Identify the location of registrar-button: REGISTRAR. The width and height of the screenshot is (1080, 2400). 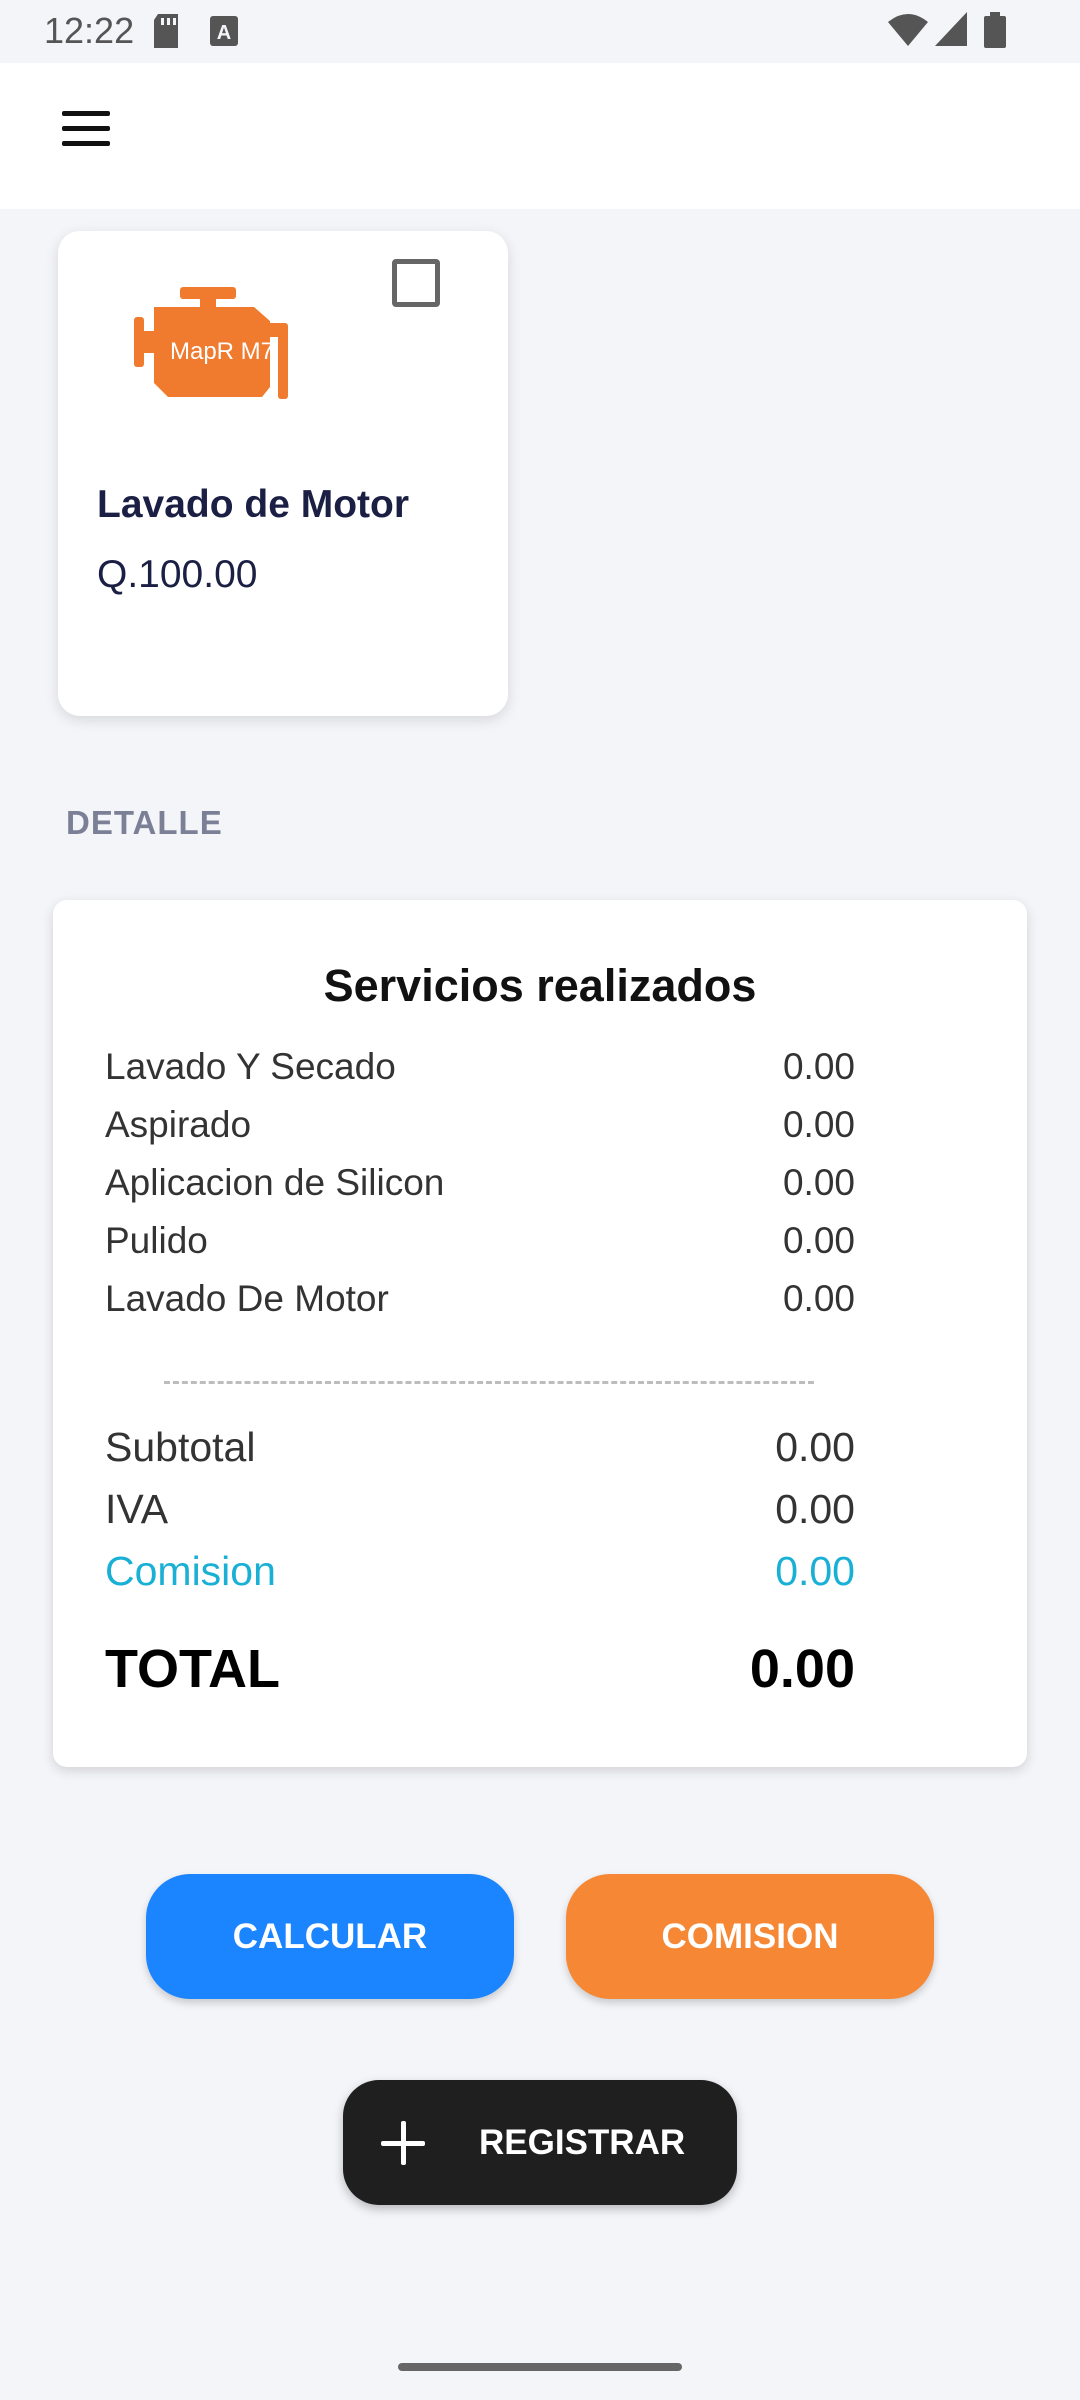
(540, 2142).